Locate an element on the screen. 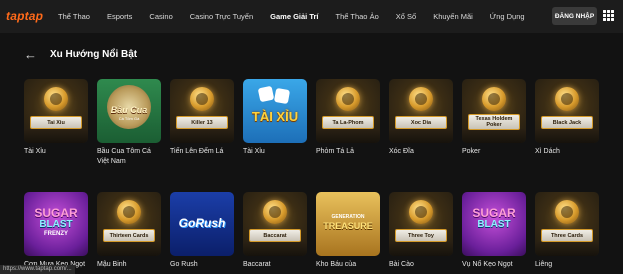 This screenshot has width=623, height=274. game-plate-label: Texas Holdem Poker is located at coordinates (494, 122).